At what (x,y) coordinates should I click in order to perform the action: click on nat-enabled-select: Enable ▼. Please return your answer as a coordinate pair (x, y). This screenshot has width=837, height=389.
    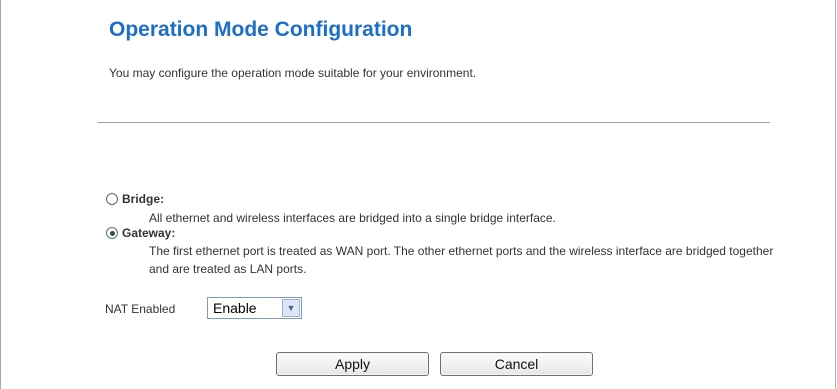
    Looking at the image, I should click on (254, 308).